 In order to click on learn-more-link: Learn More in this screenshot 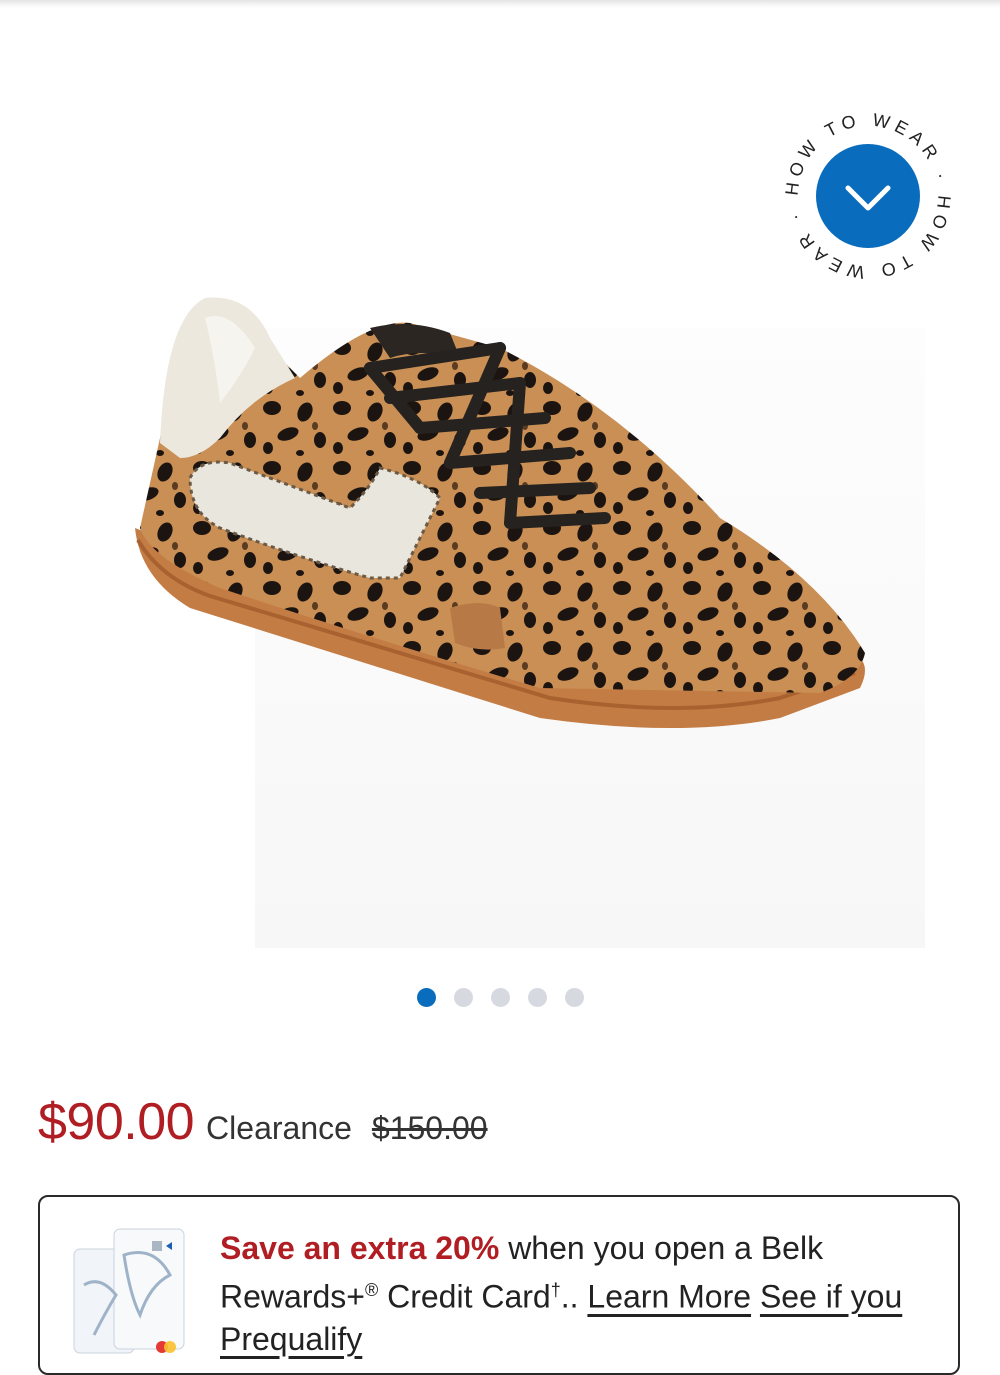, I will do `click(669, 1297)`.